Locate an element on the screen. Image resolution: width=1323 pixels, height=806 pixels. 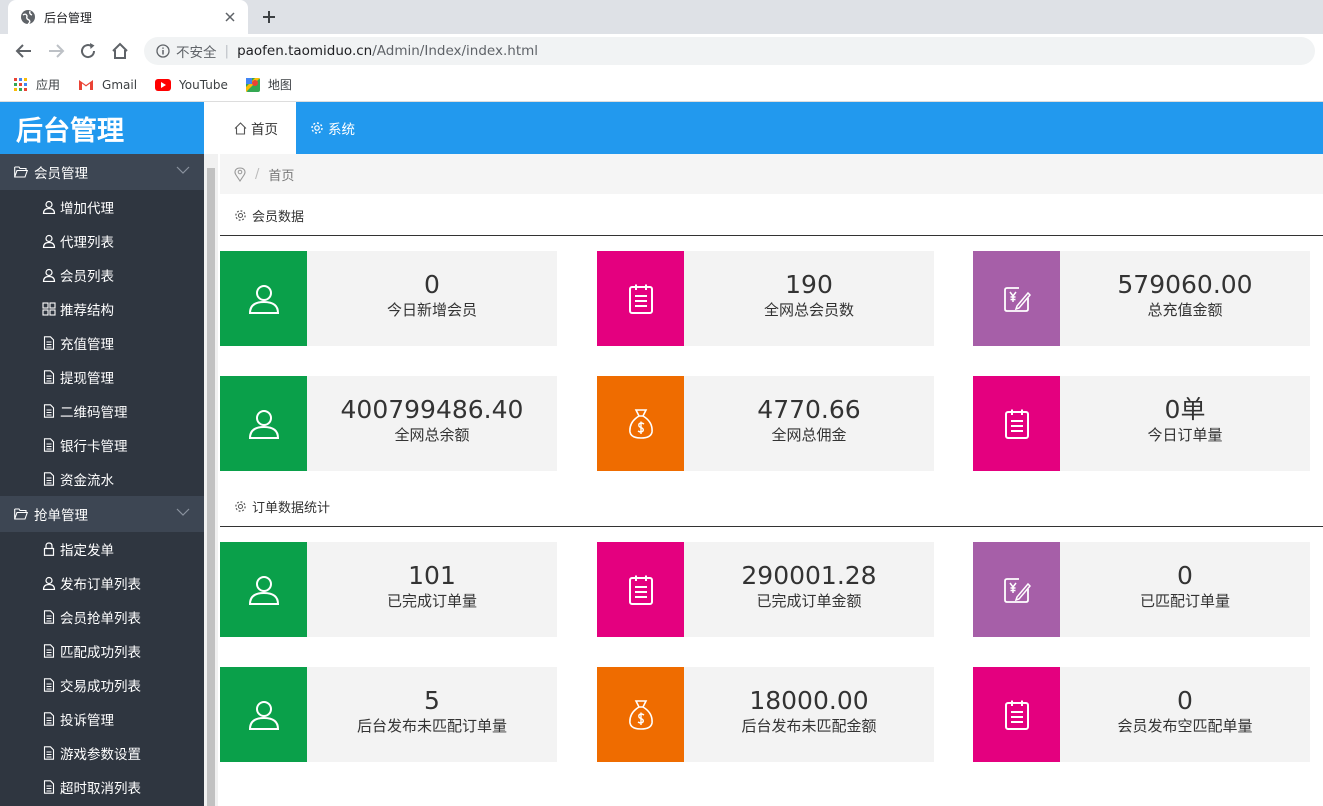
stat-label: 后台发布未匹配金额 is located at coordinates (809, 726).